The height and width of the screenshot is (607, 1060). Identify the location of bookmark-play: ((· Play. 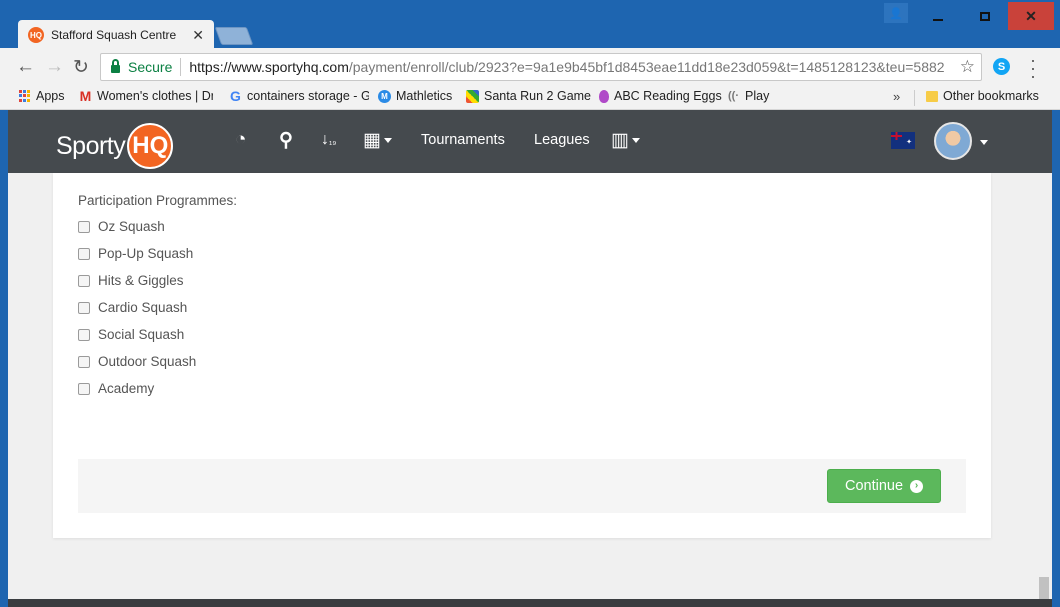
(748, 96).